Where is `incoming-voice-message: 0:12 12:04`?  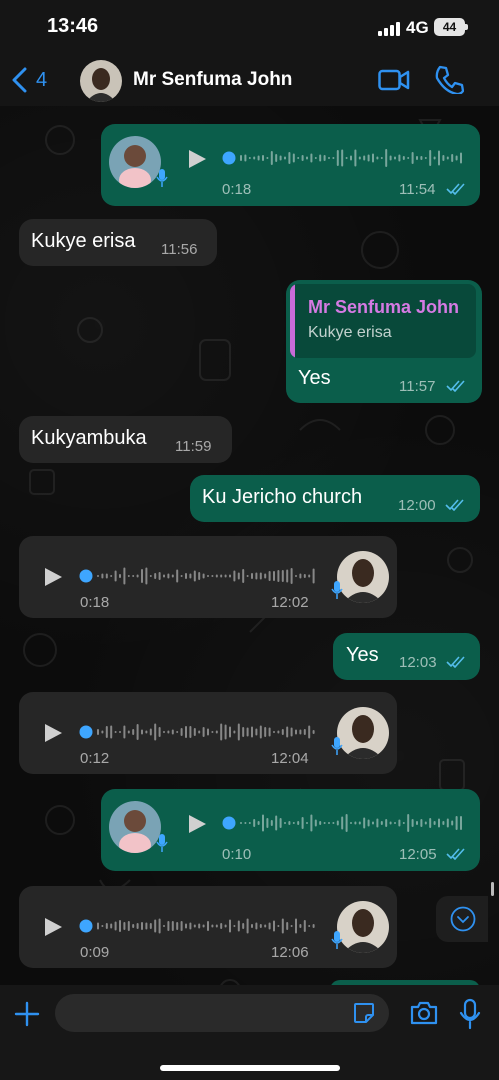 incoming-voice-message: 0:12 12:04 is located at coordinates (208, 733).